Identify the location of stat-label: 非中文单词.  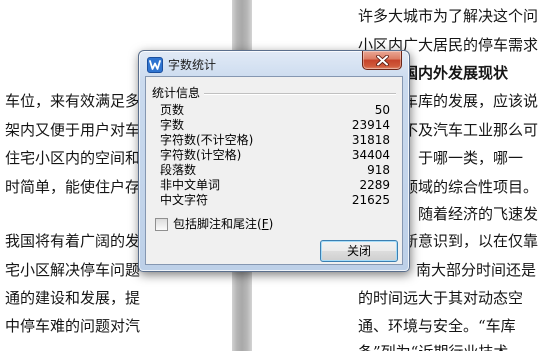
(190, 185).